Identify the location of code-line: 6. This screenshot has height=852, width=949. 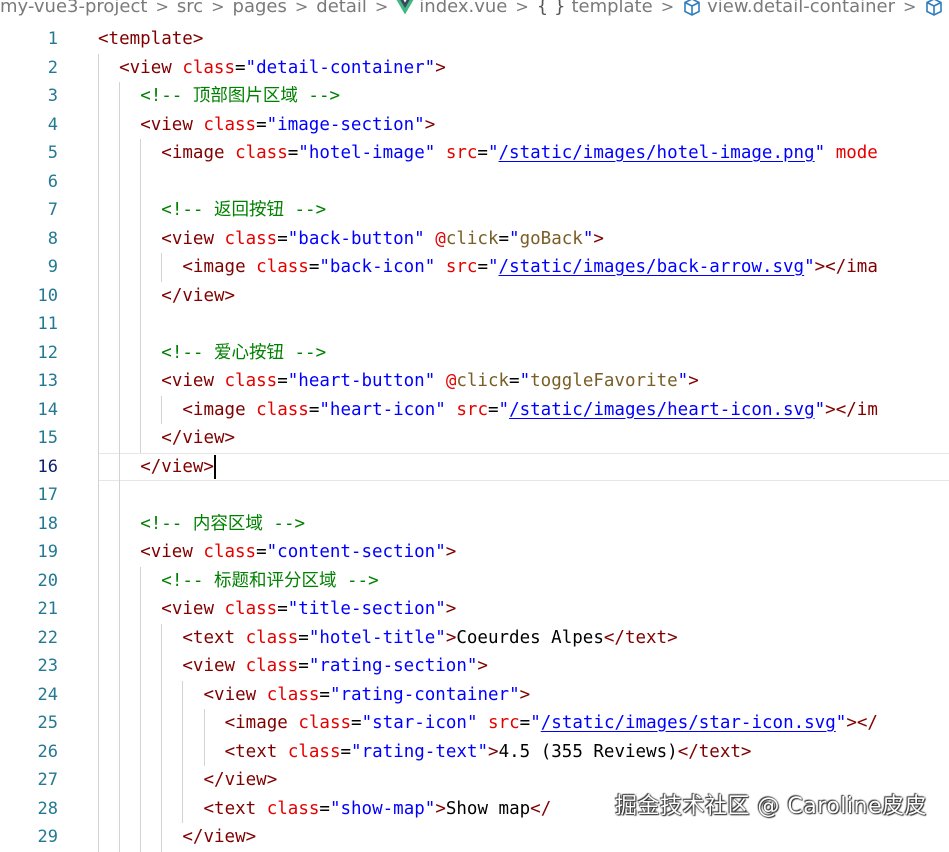
(474, 181).